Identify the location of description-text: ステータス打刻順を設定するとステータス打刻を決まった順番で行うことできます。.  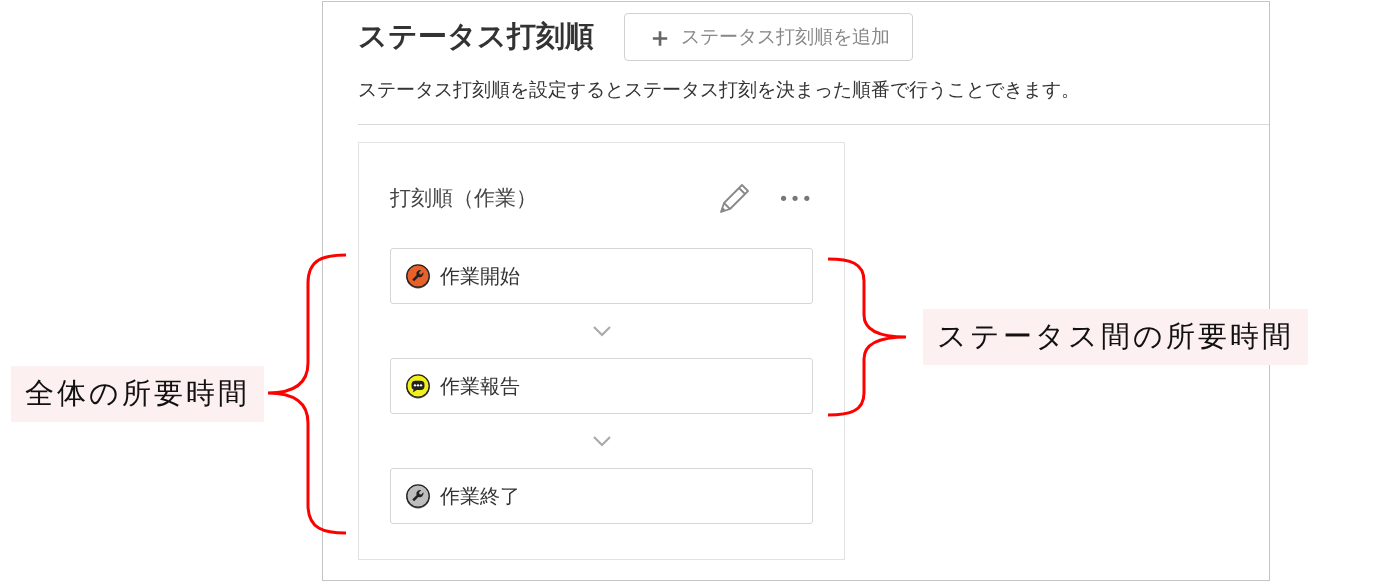
(719, 89).